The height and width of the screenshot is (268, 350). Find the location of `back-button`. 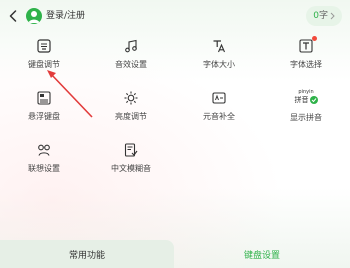

back-button is located at coordinates (13, 16).